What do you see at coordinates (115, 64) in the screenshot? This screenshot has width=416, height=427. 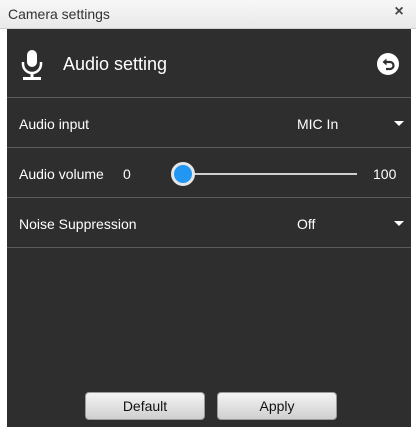 I see `page-title: Audio setting` at bounding box center [115, 64].